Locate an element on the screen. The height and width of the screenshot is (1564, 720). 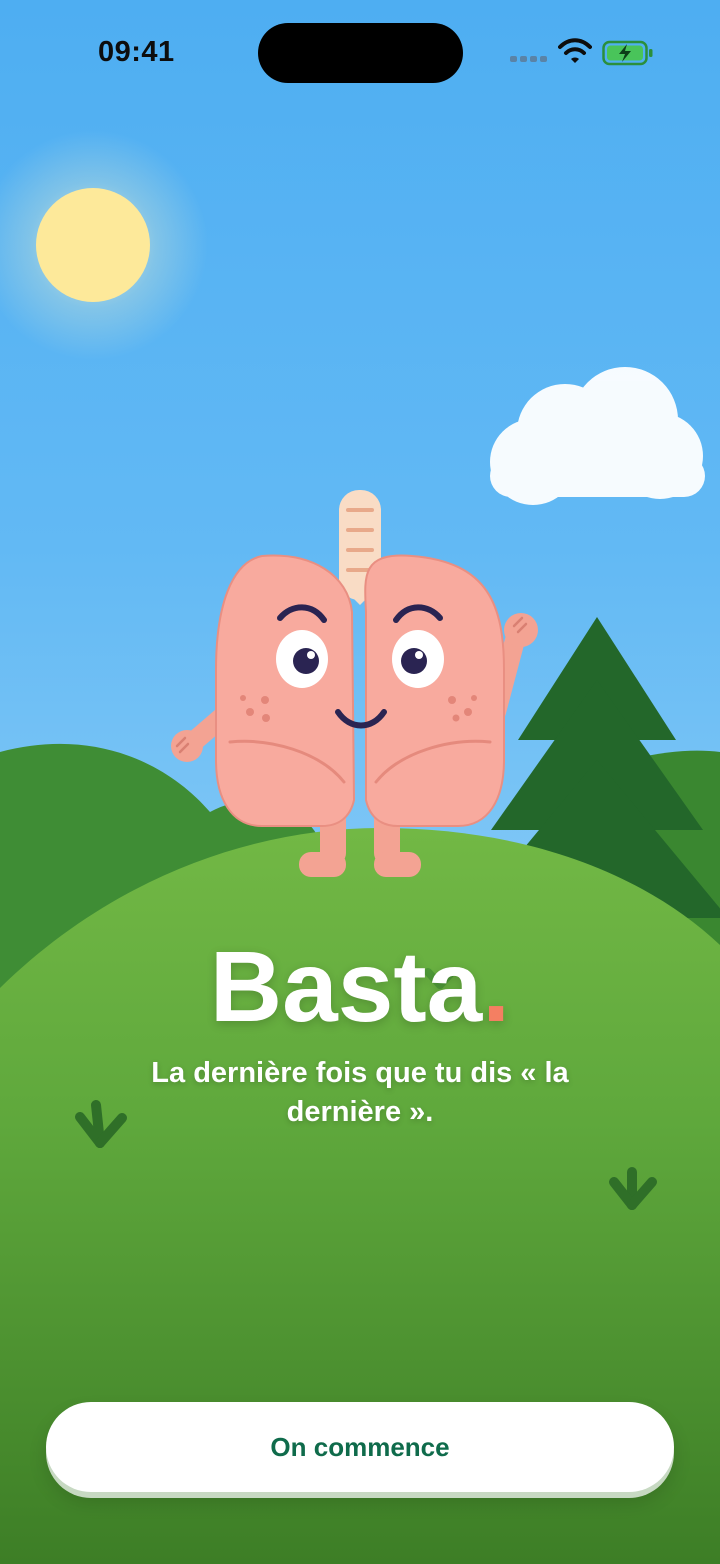
app-title: Basta. is located at coordinates (360, 987).